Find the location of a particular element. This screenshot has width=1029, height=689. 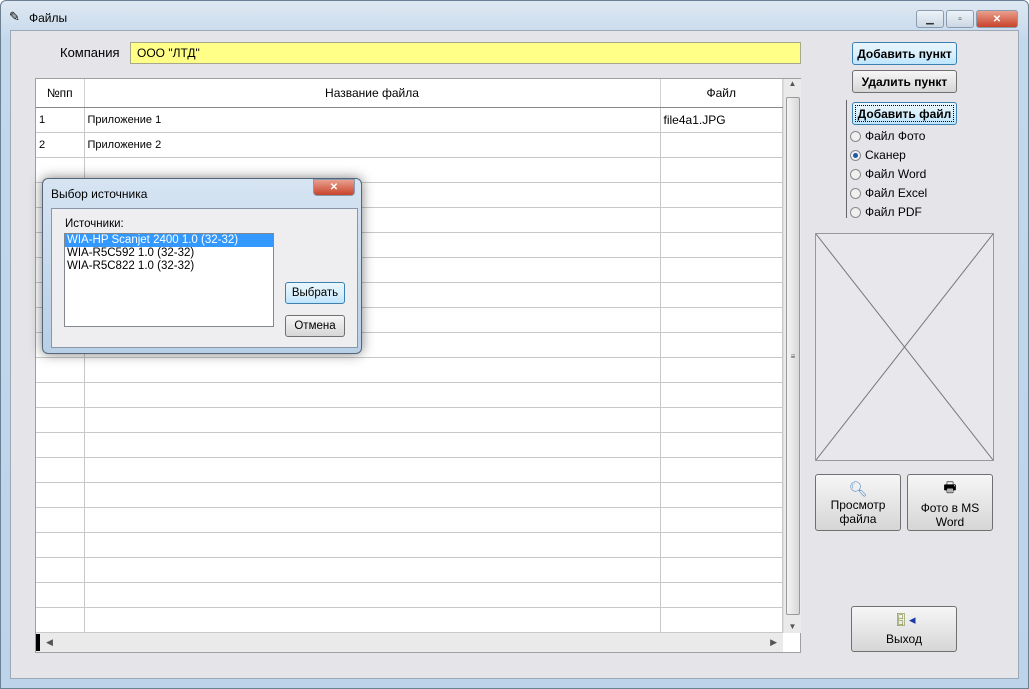

delete-item-button: Удалить пункт is located at coordinates (904, 81).